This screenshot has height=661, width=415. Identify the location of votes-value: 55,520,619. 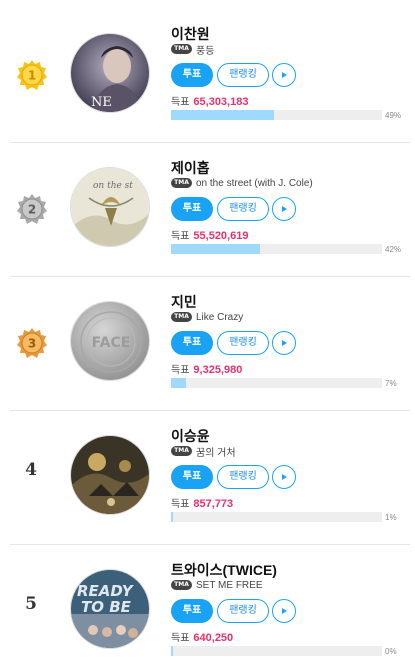
(221, 236).